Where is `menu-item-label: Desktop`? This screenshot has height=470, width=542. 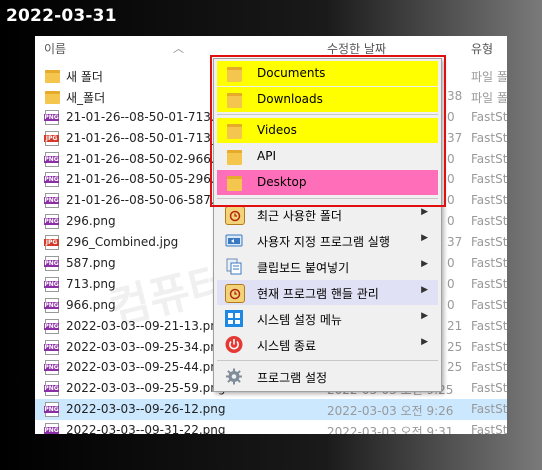
menu-item-label: Desktop is located at coordinates (282, 182).